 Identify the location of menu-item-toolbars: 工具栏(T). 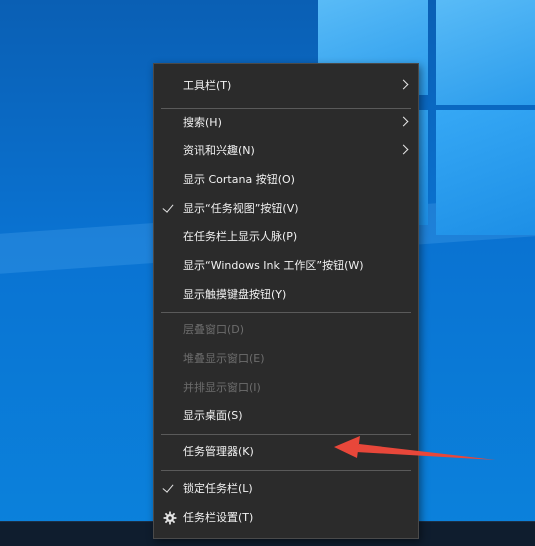
(286, 86).